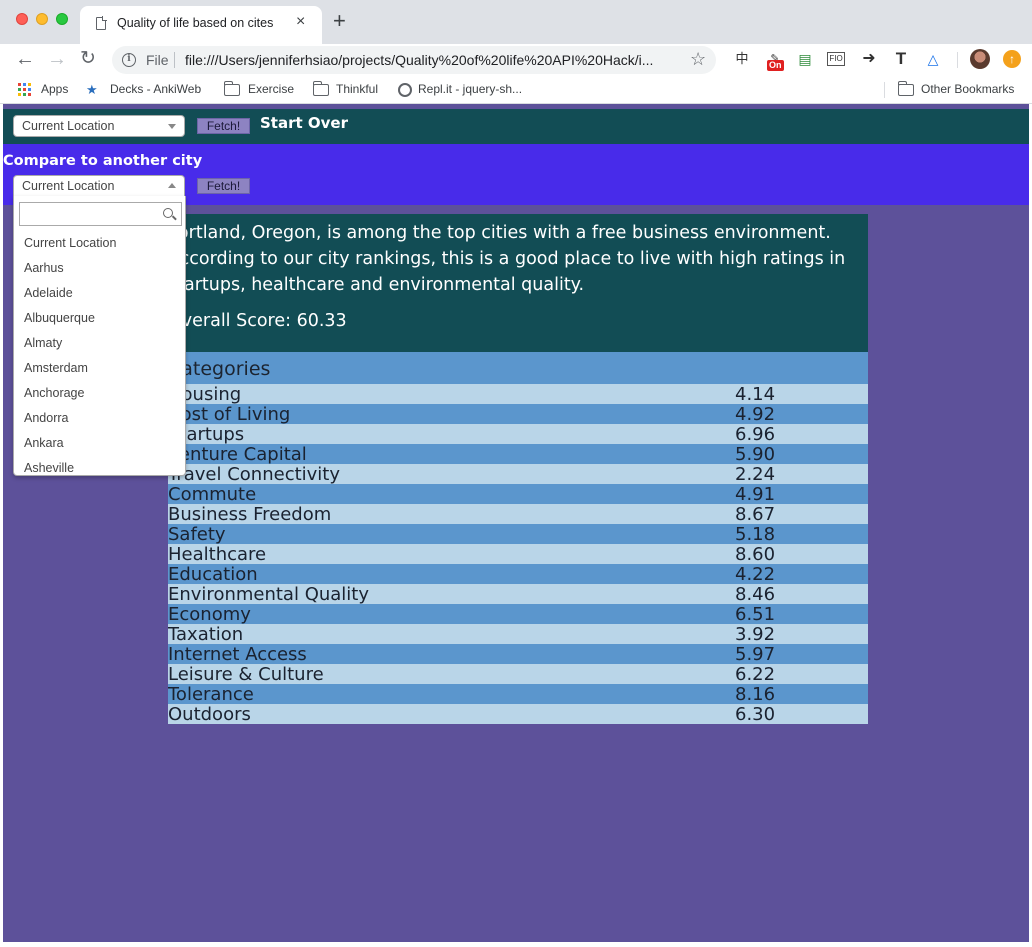 The width and height of the screenshot is (1032, 947). Describe the element at coordinates (755, 694) in the screenshot. I see `category-score: 8.16` at that location.